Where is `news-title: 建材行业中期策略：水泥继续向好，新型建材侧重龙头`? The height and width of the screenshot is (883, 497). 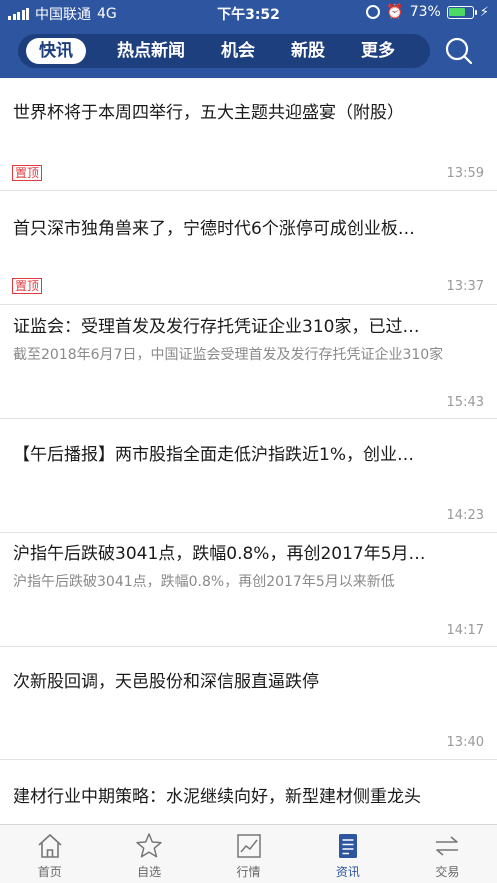 news-title: 建材行业中期策略：水泥继续向好，新型建材侧重龙头 is located at coordinates (217, 797).